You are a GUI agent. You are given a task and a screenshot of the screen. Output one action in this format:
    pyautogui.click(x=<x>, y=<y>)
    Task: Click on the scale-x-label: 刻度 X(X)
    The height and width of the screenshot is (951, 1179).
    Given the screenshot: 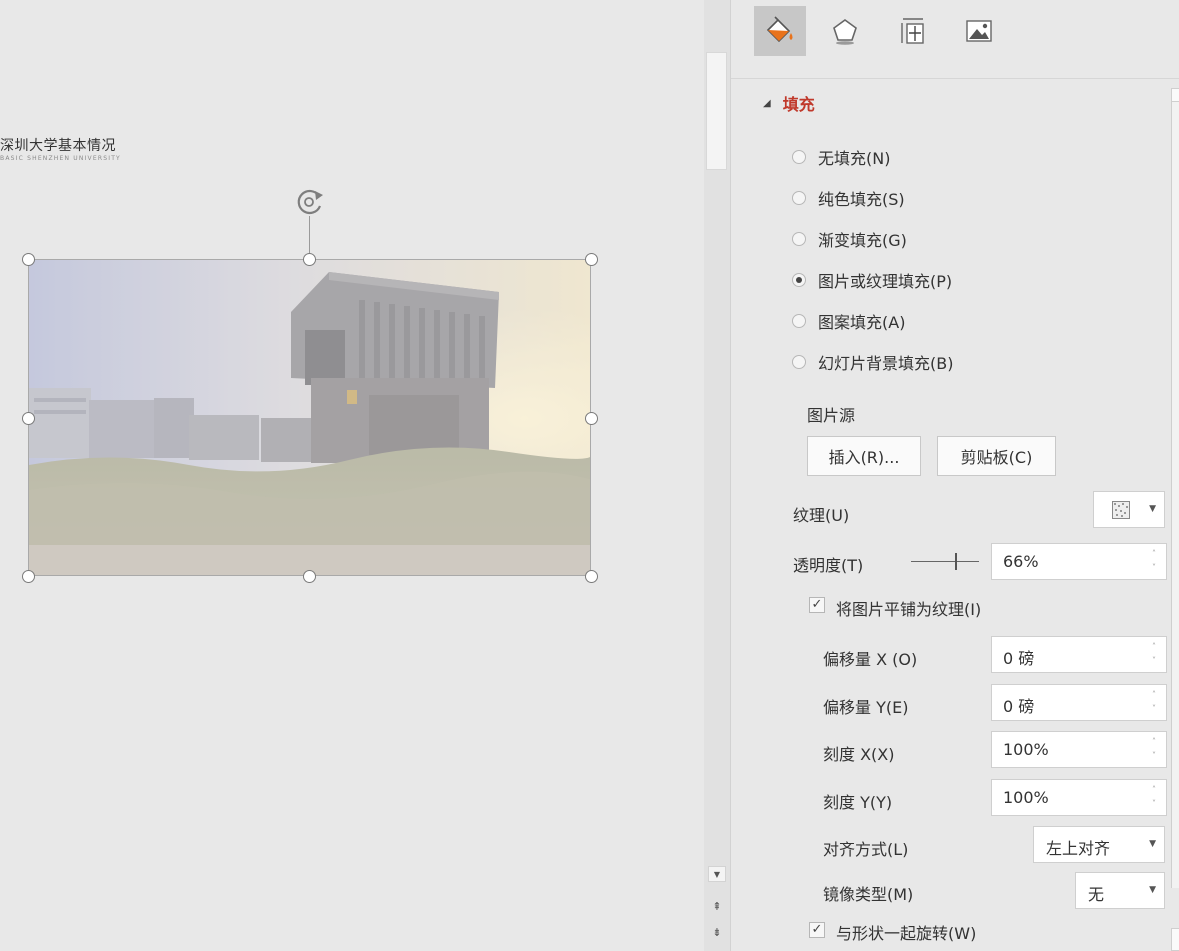 What is the action you would take?
    pyautogui.click(x=859, y=754)
    